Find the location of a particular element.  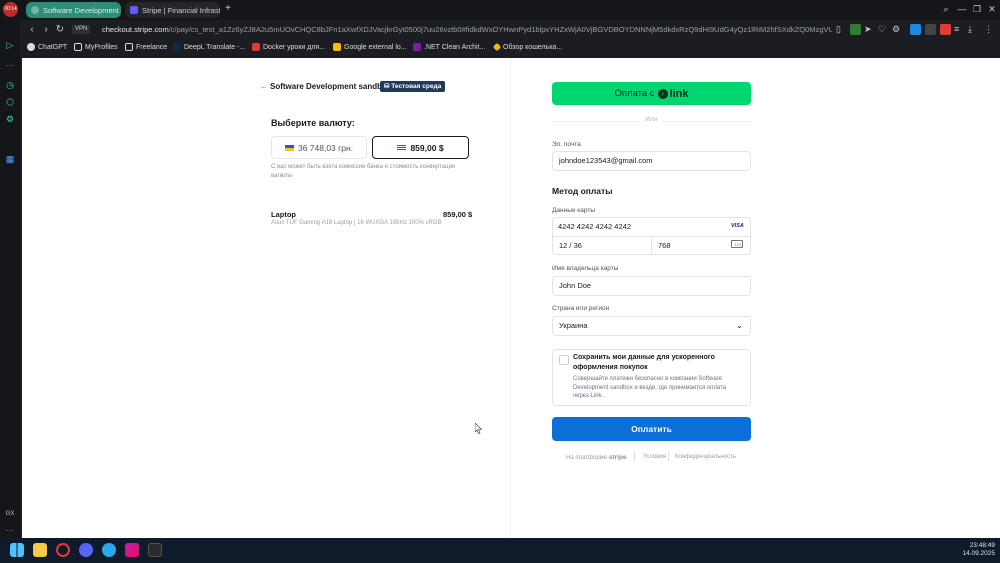

extension-blue-icon is located at coordinates (915, 29).